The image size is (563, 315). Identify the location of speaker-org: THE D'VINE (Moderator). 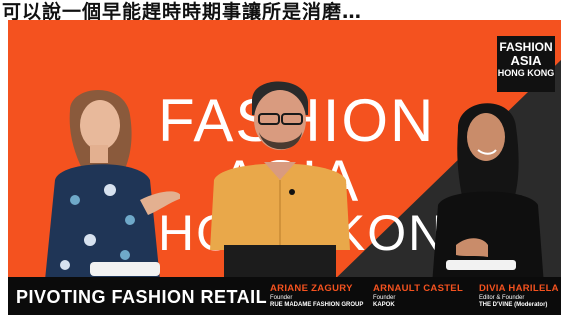
(513, 305).